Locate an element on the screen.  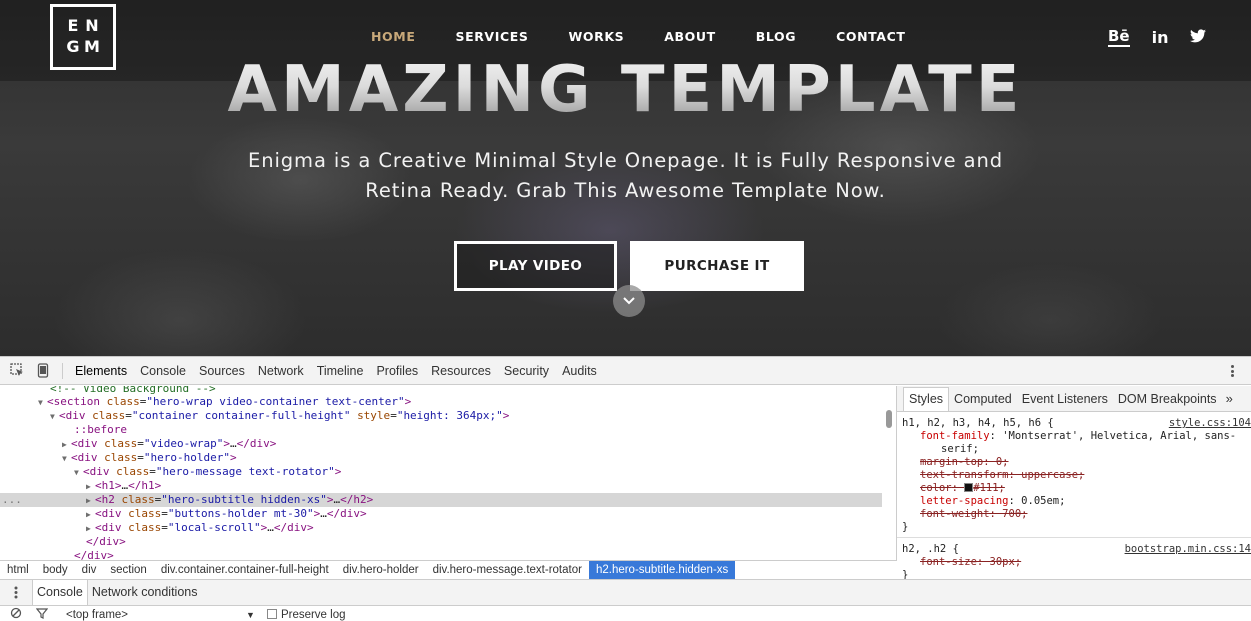
rule-source-link: style.css:104 is located at coordinates (1210, 423).